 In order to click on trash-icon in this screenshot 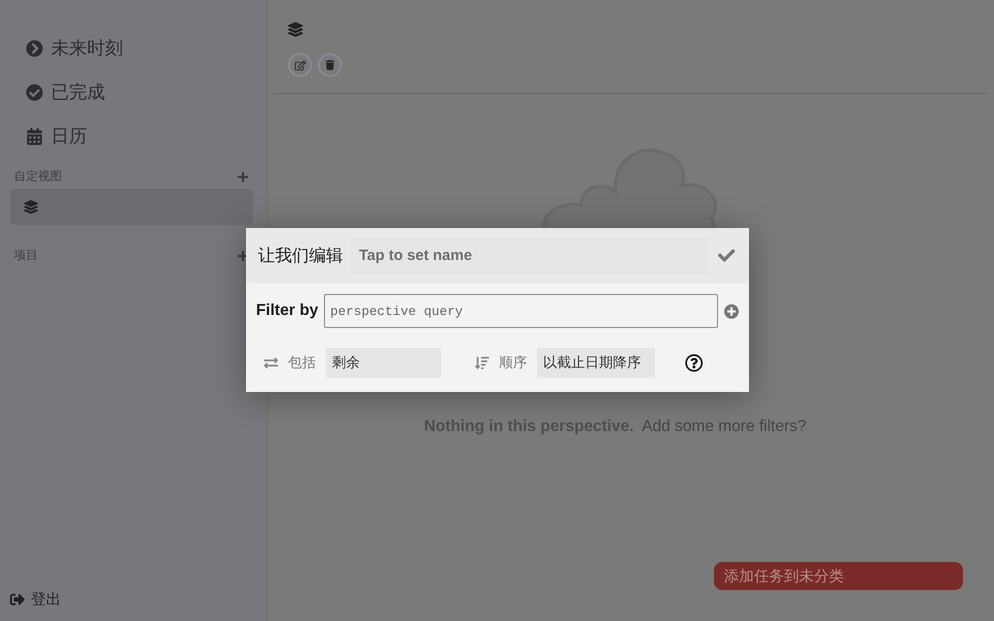, I will do `click(330, 65)`.